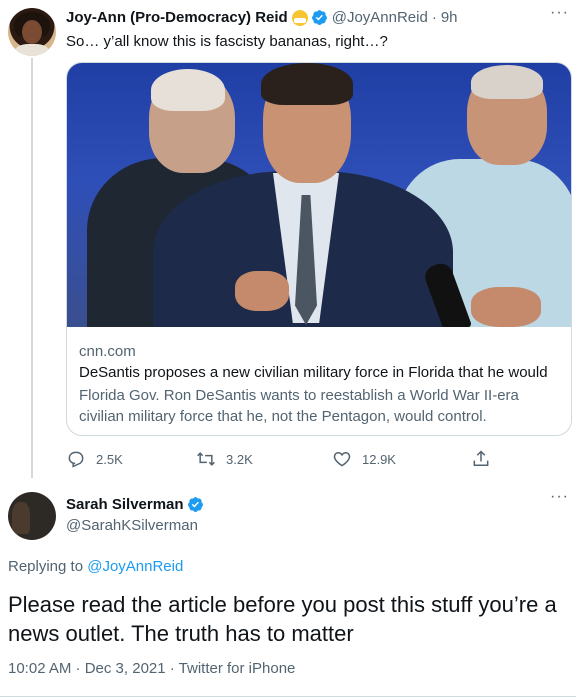 The image size is (576, 700). I want to click on divider, so click(288, 696).